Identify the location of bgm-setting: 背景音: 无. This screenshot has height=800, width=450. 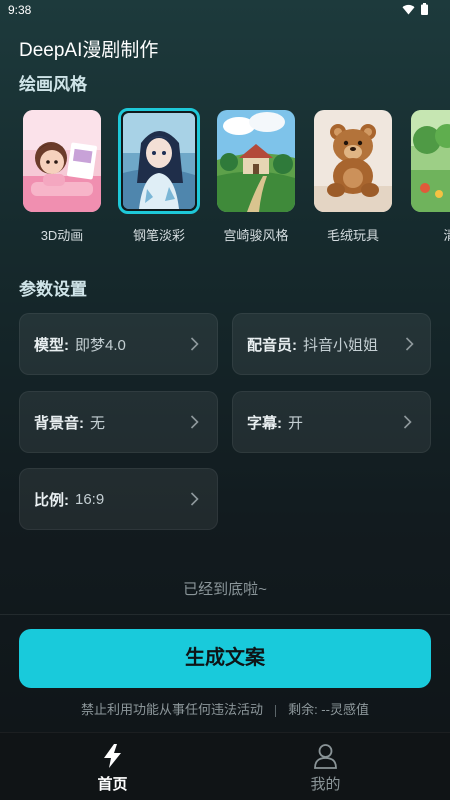
(118, 422).